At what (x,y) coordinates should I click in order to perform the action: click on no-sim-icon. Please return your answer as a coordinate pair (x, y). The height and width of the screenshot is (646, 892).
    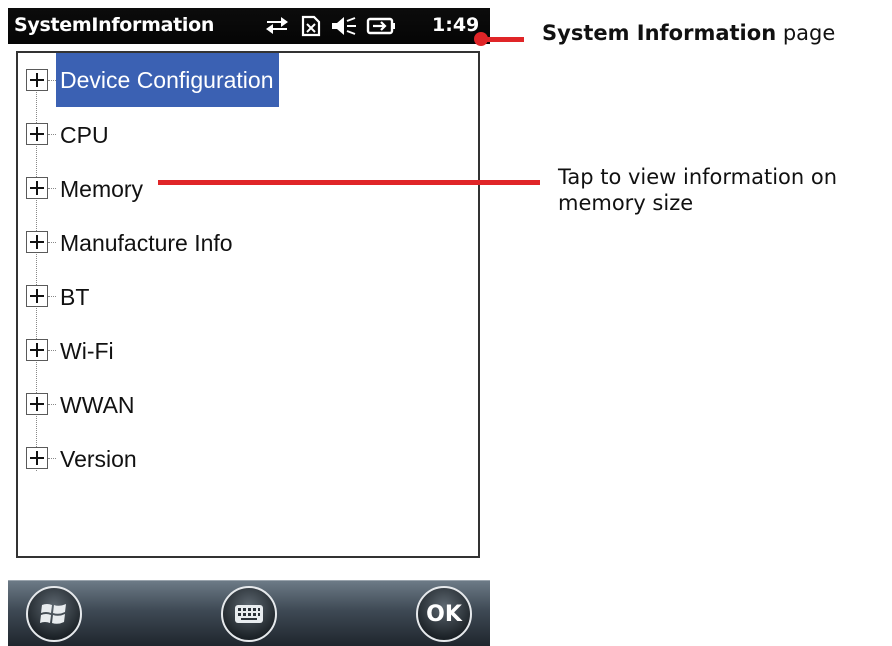
    Looking at the image, I should click on (311, 26).